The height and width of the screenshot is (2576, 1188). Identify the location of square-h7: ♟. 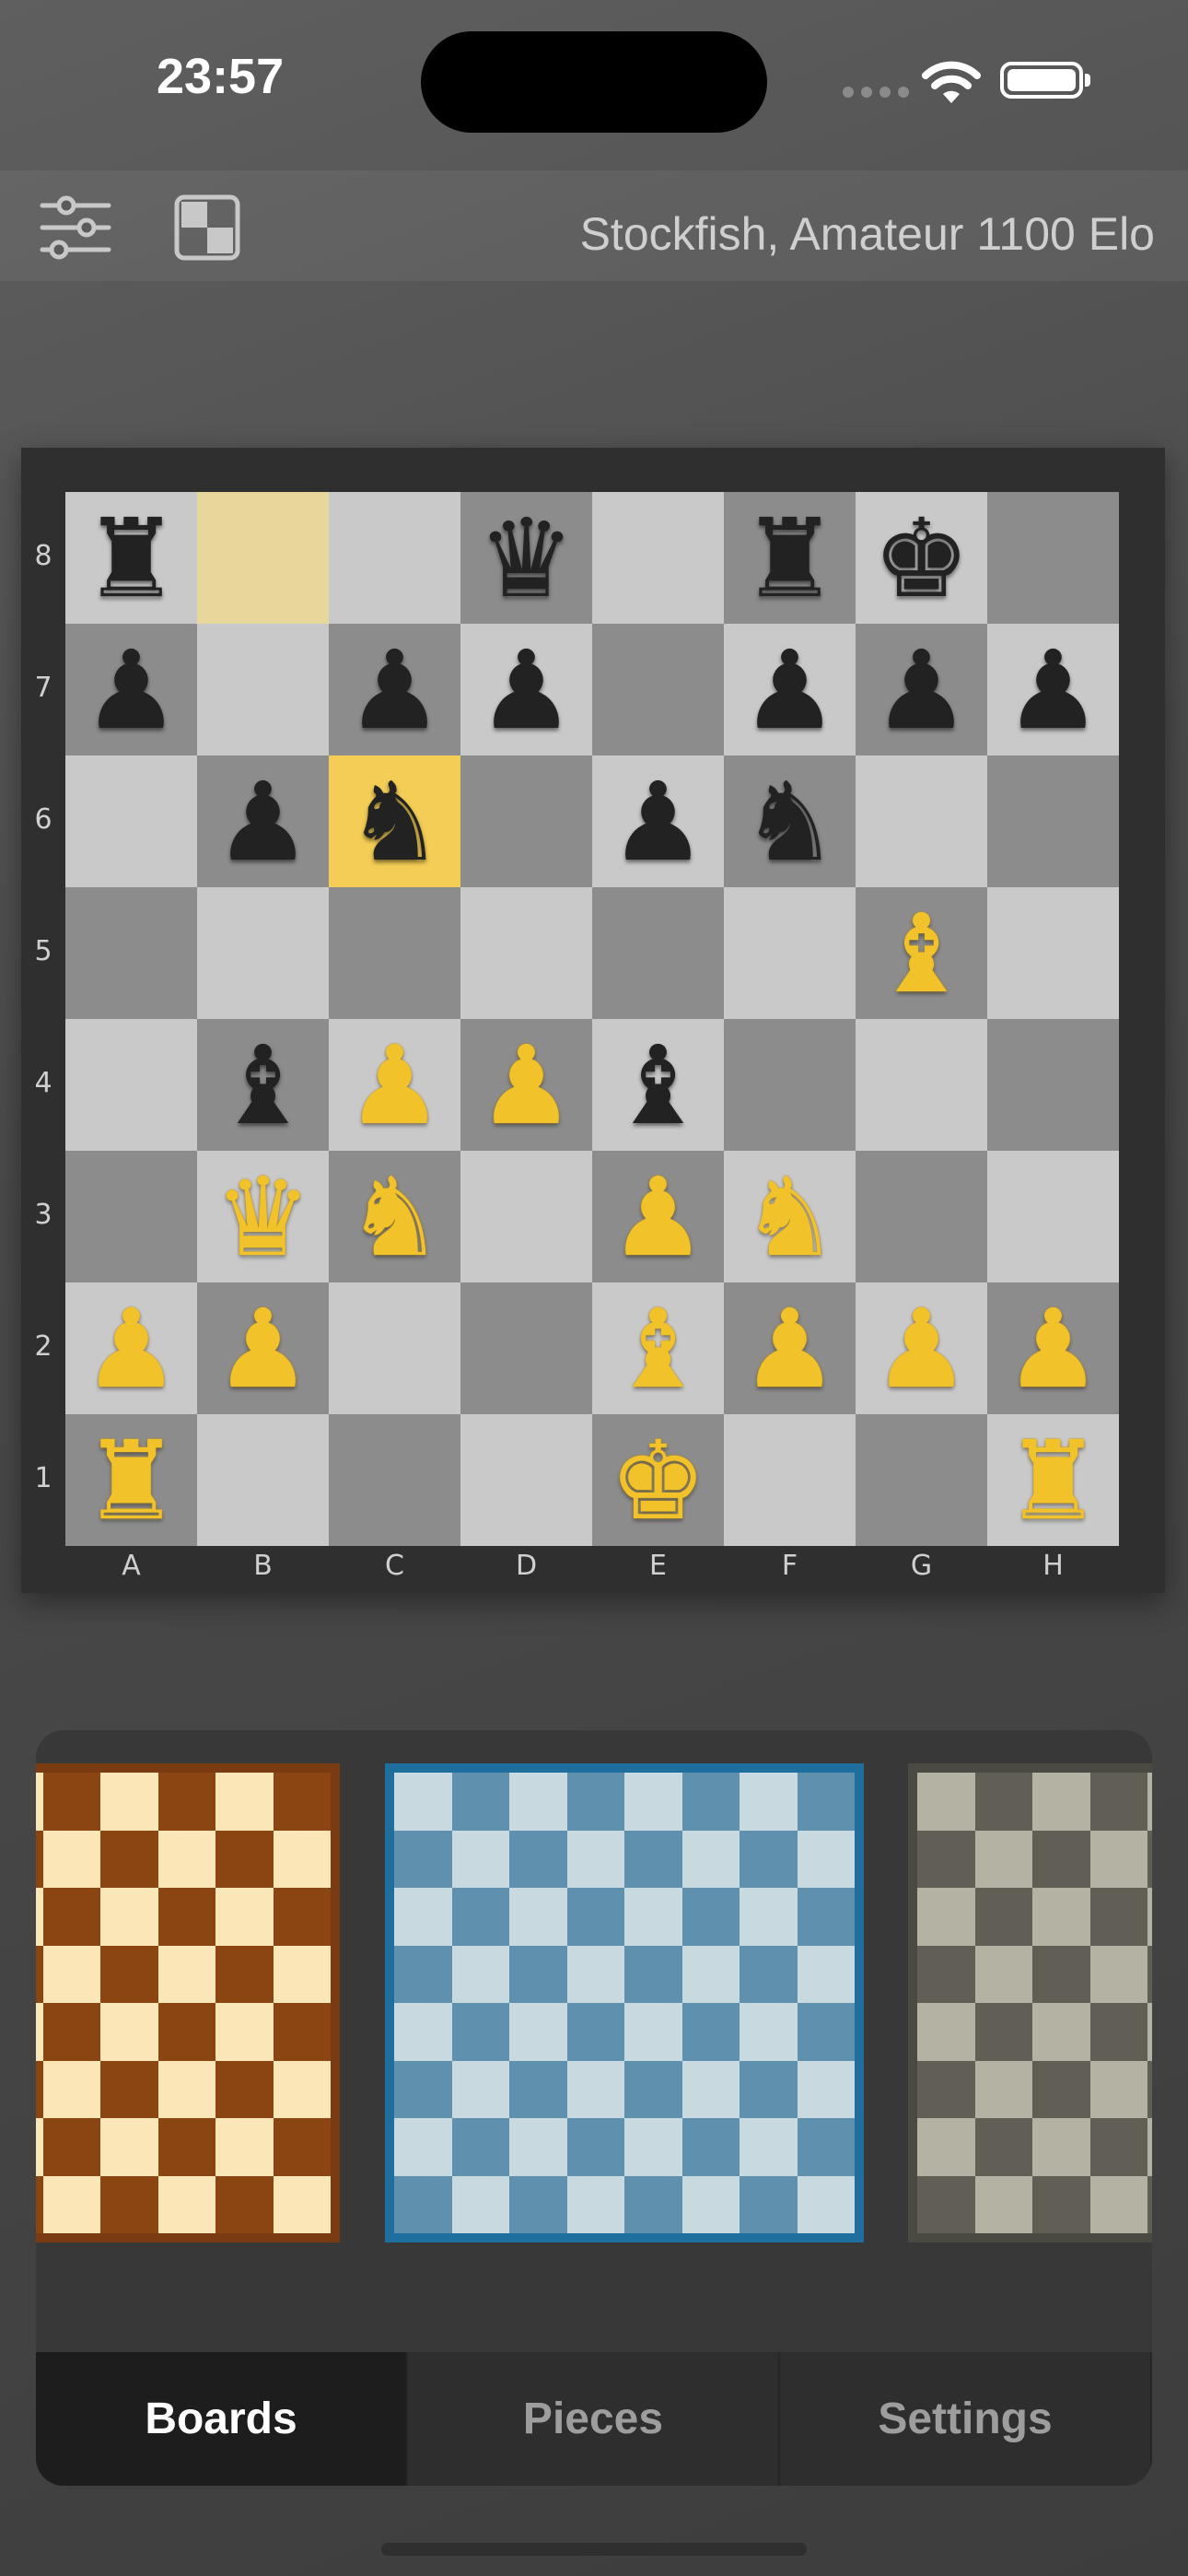
(1053, 689).